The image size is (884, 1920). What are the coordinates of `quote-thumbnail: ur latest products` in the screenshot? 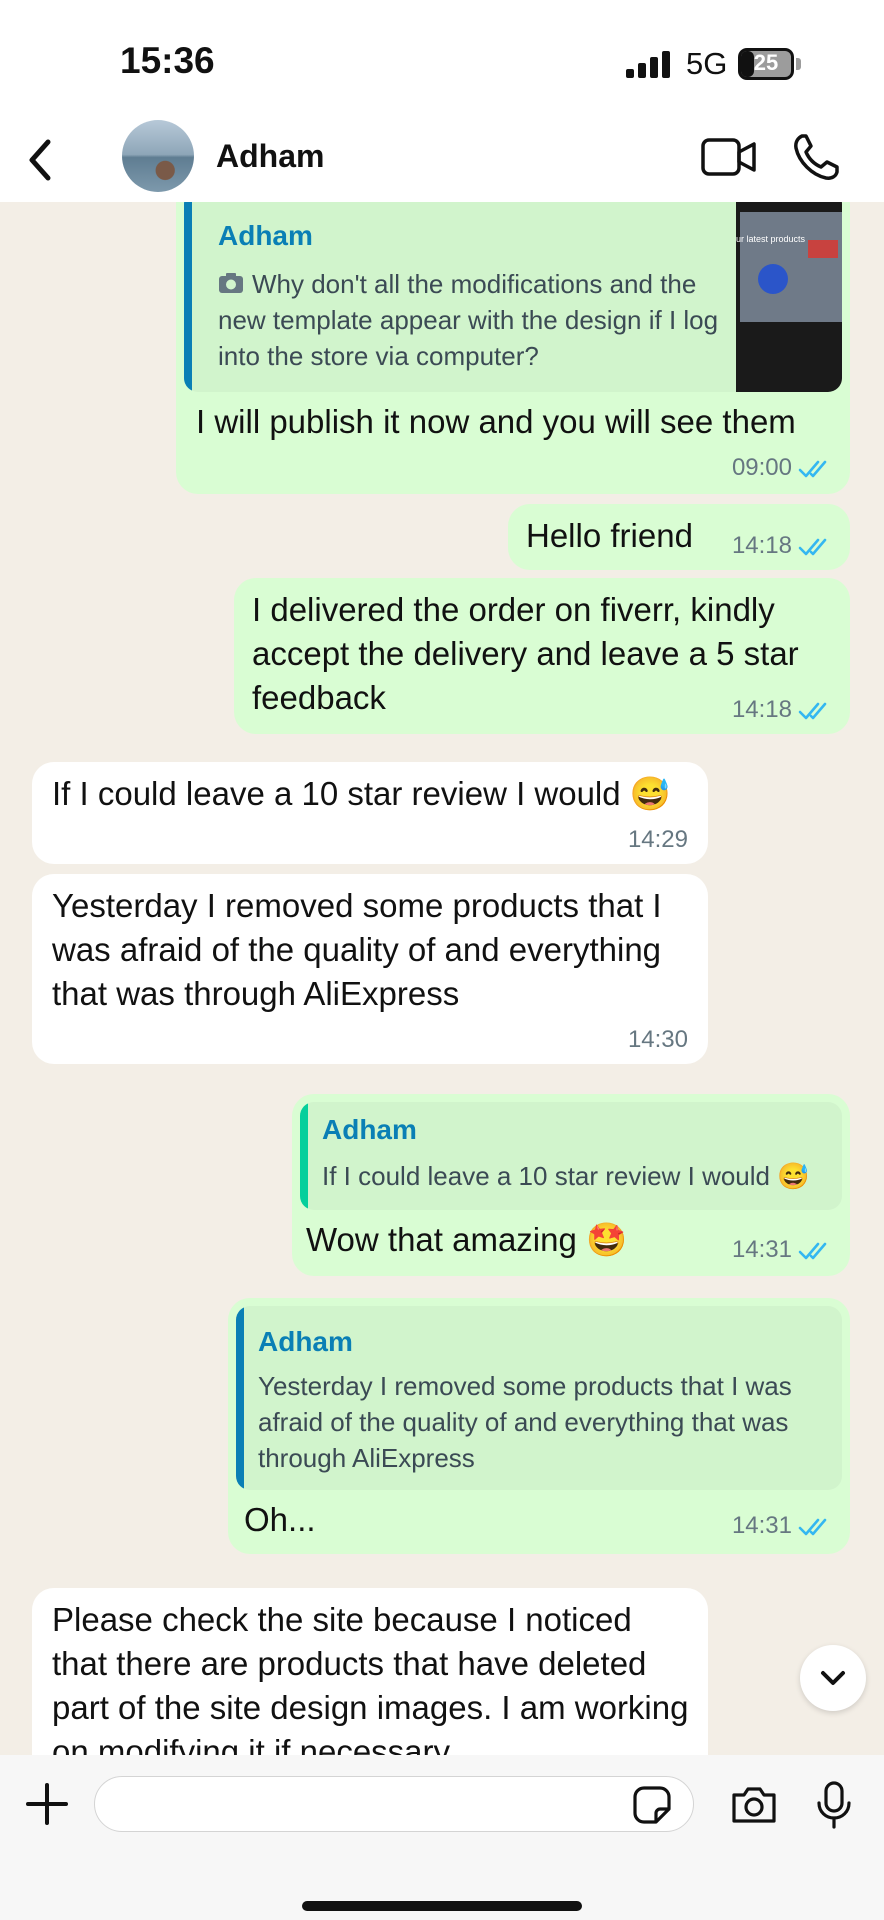 It's located at (789, 297).